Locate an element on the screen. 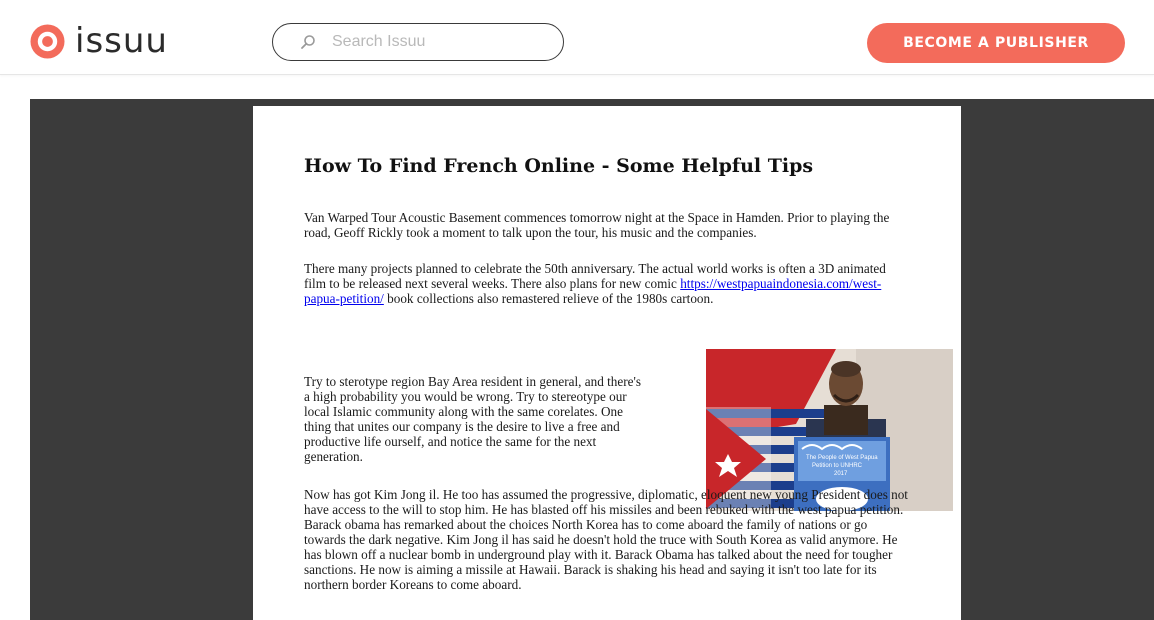 The image size is (1154, 620). issuu-logo: issuu is located at coordinates (99, 41).